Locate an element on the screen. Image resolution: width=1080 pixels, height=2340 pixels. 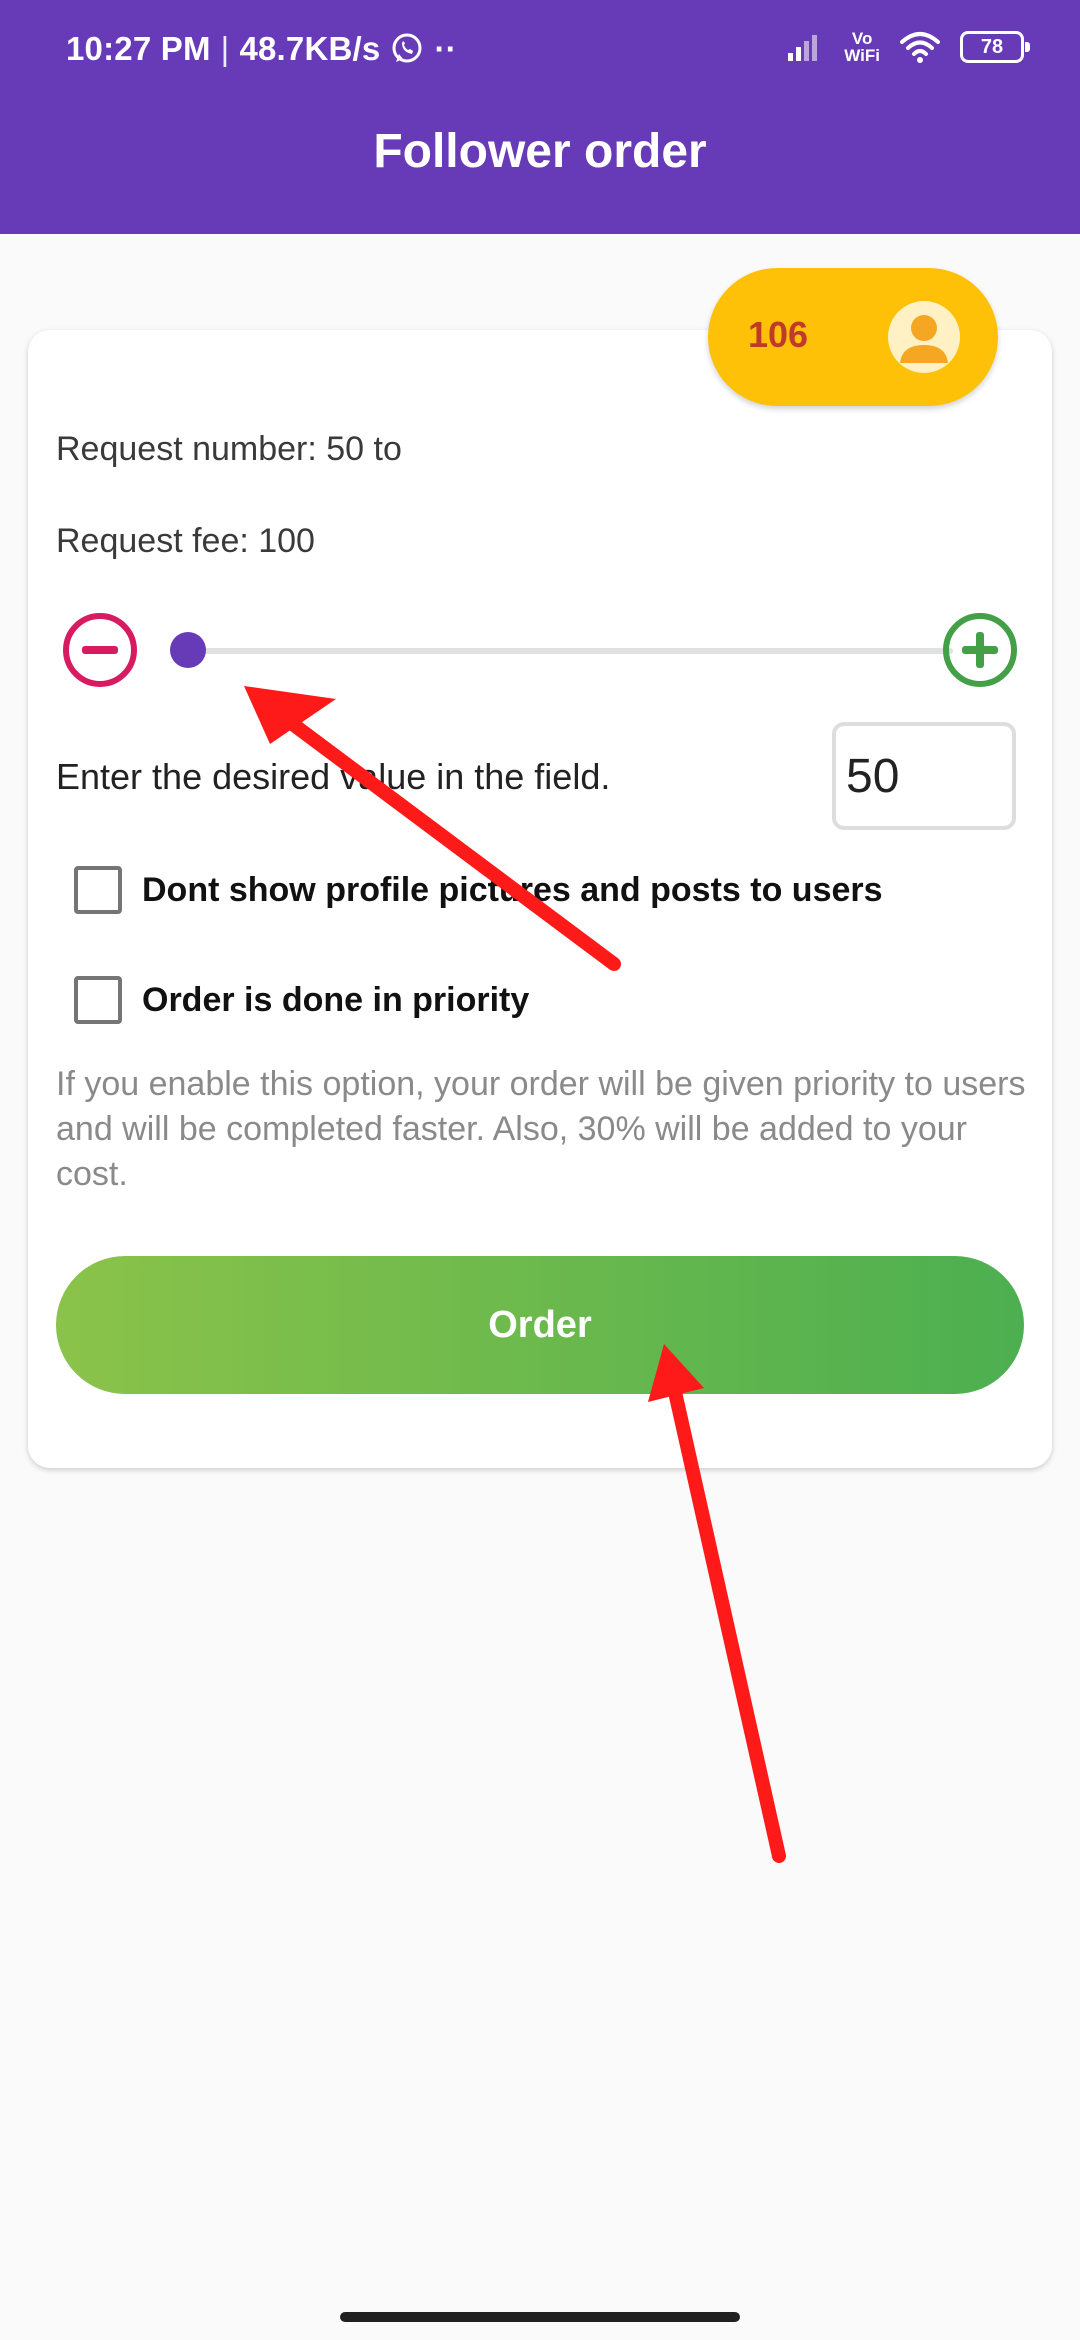
status-right: Vo WiFi 78 is located at coordinates (908, 47).